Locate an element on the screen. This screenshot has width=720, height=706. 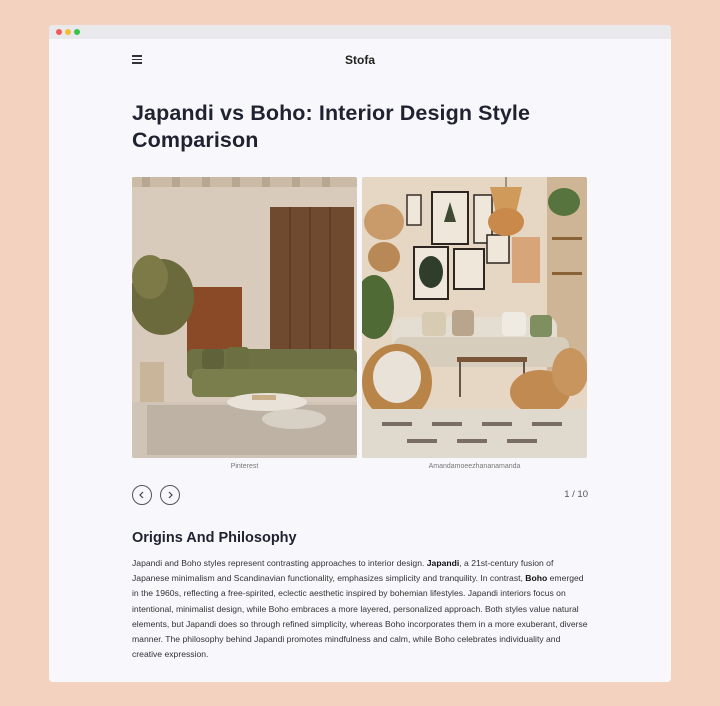
next-button is located at coordinates (170, 495).